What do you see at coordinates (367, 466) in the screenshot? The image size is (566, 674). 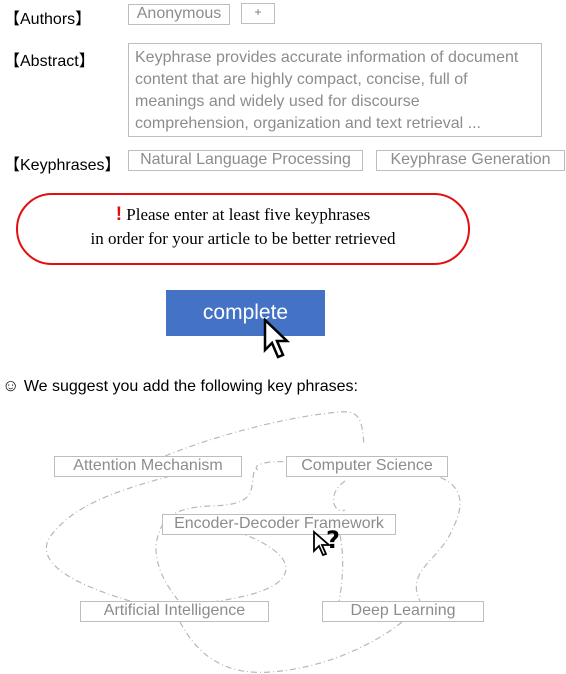 I see `suggested-keyphrase: Computer Science` at bounding box center [367, 466].